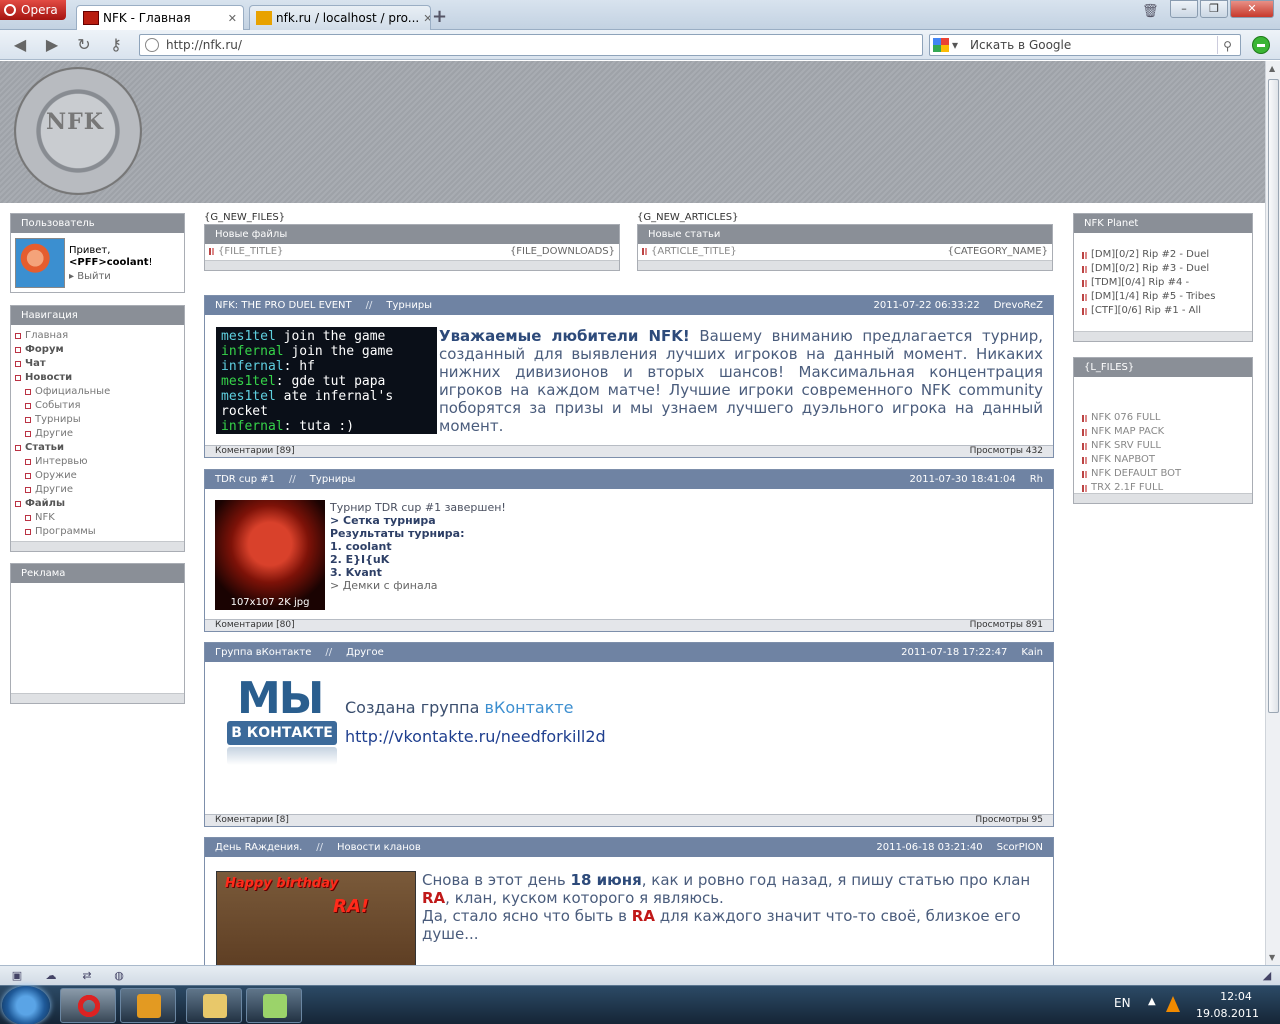  Describe the element at coordinates (1273, 396) in the screenshot. I see `scrollbar-thumb` at that location.